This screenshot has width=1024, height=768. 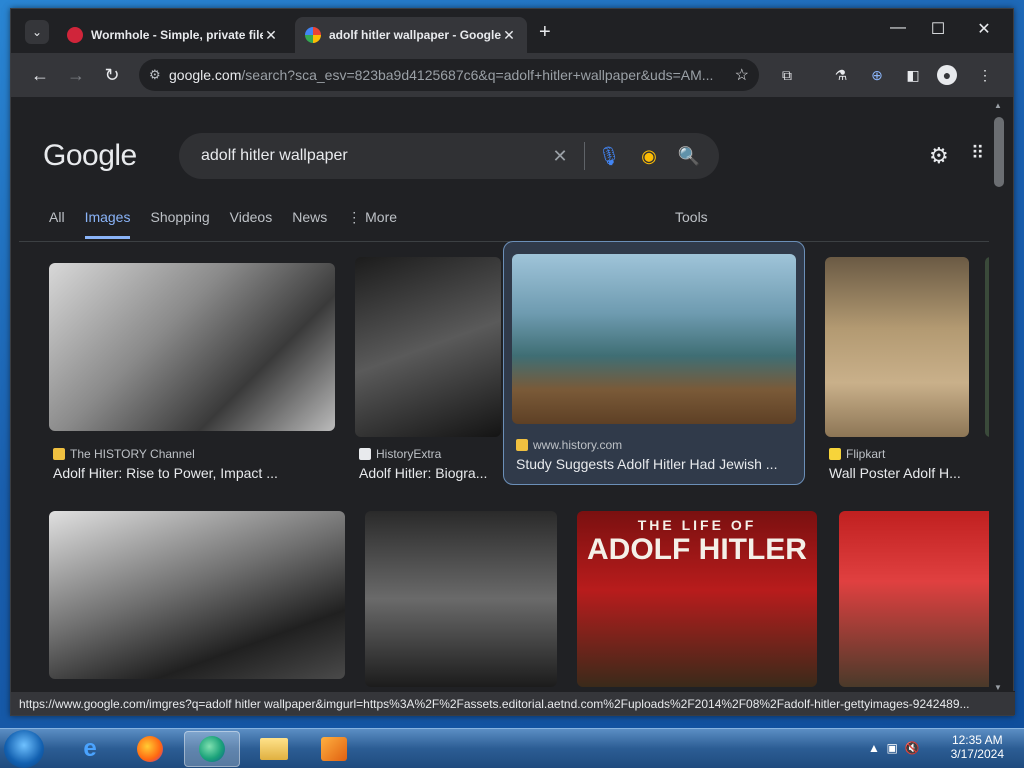 What do you see at coordinates (274, 749) in the screenshot?
I see `file-explorer-icon` at bounding box center [274, 749].